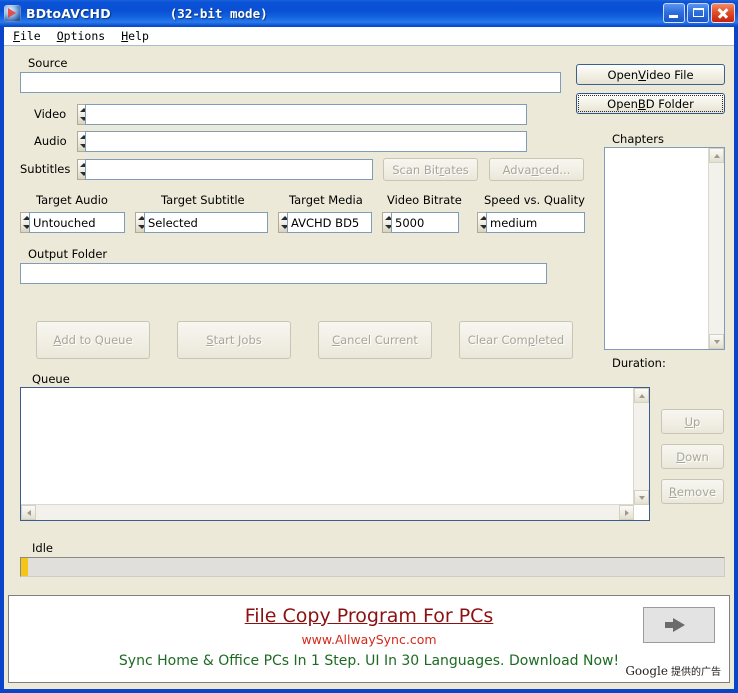  I want to click on target-media-input: AVCHD BD5, so click(329, 222).